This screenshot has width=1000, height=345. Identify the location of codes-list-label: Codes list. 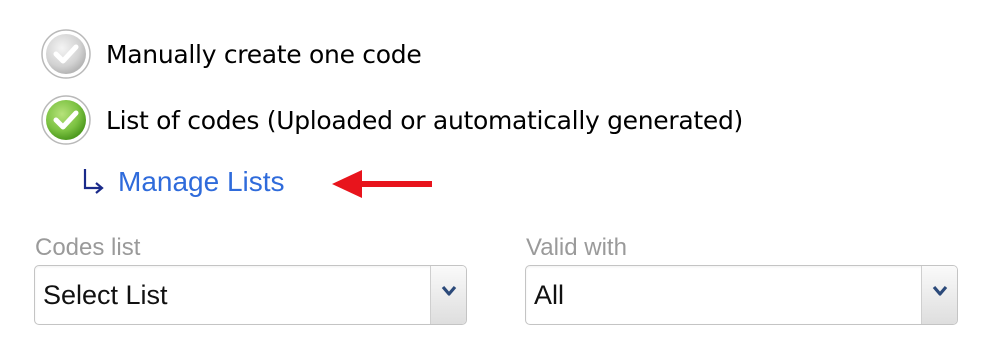
(88, 247).